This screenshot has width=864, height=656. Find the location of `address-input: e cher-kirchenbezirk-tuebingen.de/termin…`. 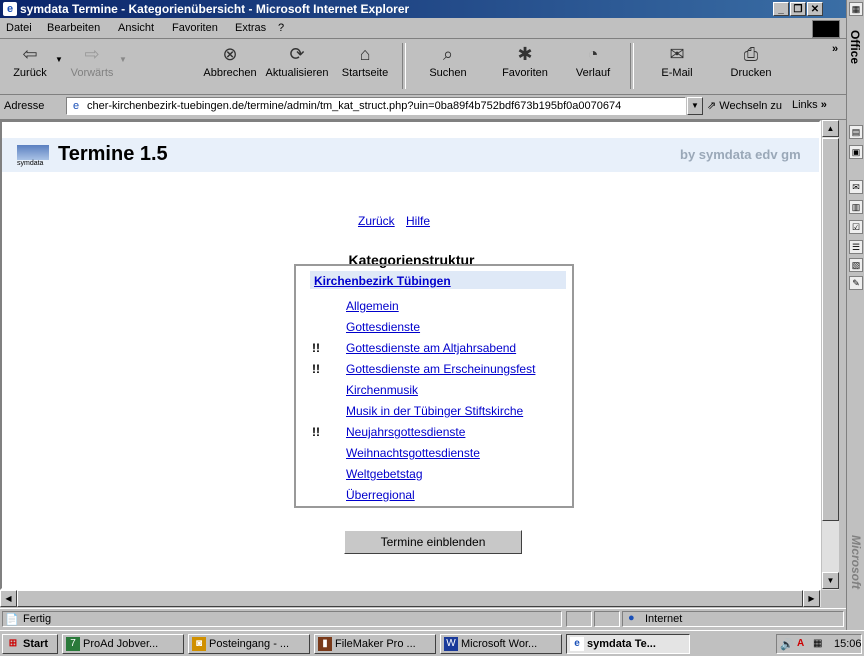

address-input: e cher-kirchenbezirk-tuebingen.de/termin… is located at coordinates (376, 106).